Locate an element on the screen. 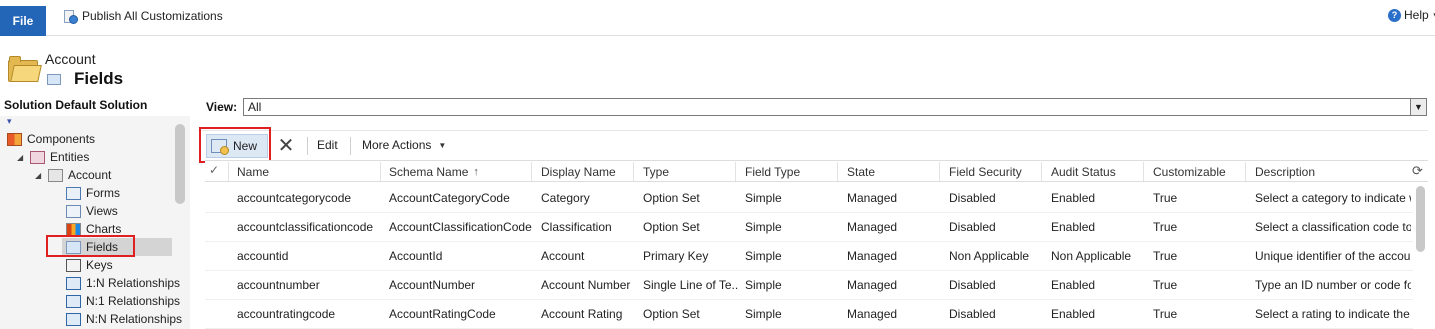 This screenshot has width=1435, height=329. entity-name: Account is located at coordinates (70, 59).